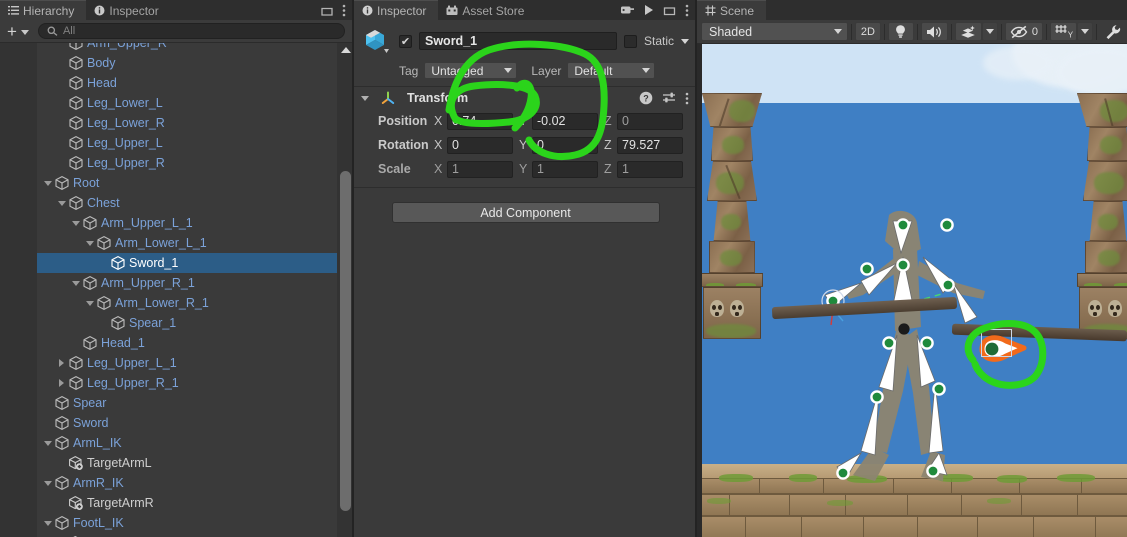 Image resolution: width=1127 pixels, height=537 pixels. What do you see at coordinates (518, 41) in the screenshot?
I see `gameobject-name-field: Sword_1` at bounding box center [518, 41].